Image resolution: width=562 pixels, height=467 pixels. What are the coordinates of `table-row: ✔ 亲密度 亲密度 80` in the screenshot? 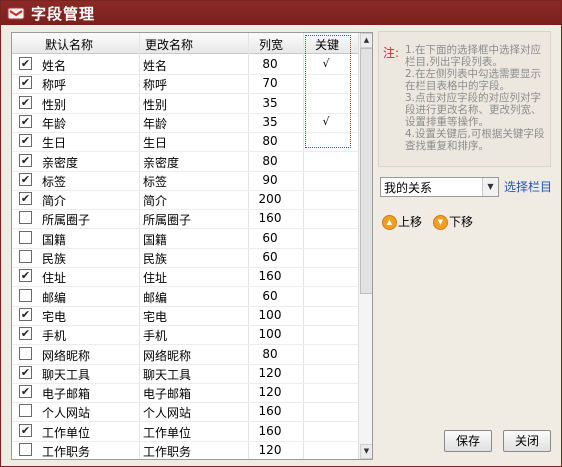 It's located at (185, 161).